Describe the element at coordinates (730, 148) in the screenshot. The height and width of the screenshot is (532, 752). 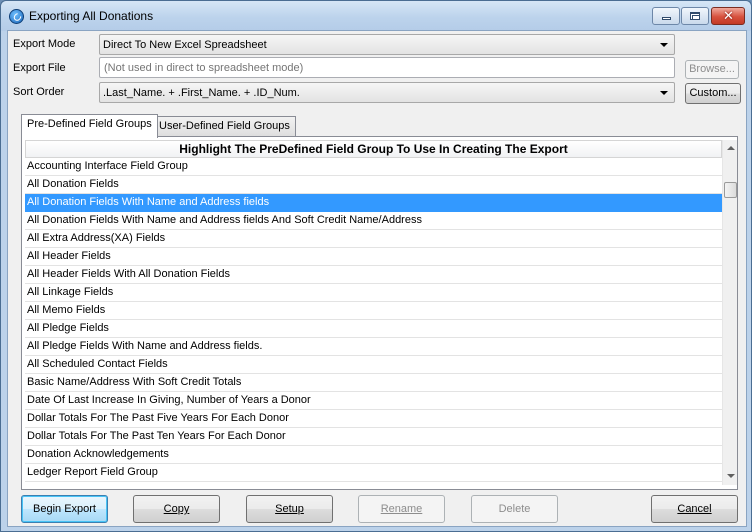
I see `scroll-up-icon` at that location.